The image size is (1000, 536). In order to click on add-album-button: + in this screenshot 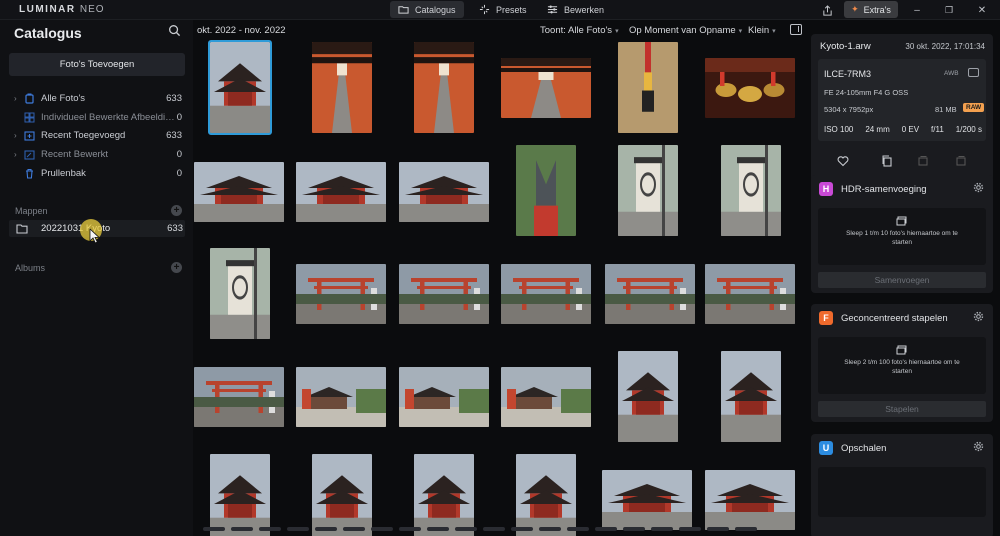, I will do `click(176, 267)`.